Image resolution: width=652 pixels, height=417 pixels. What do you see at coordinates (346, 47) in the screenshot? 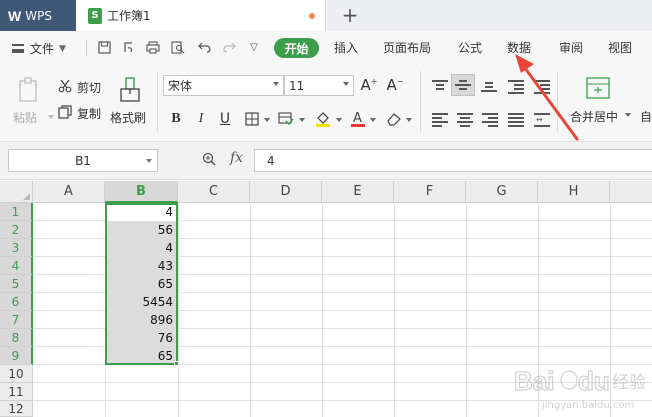
I see `tab-insert: 插入` at bounding box center [346, 47].